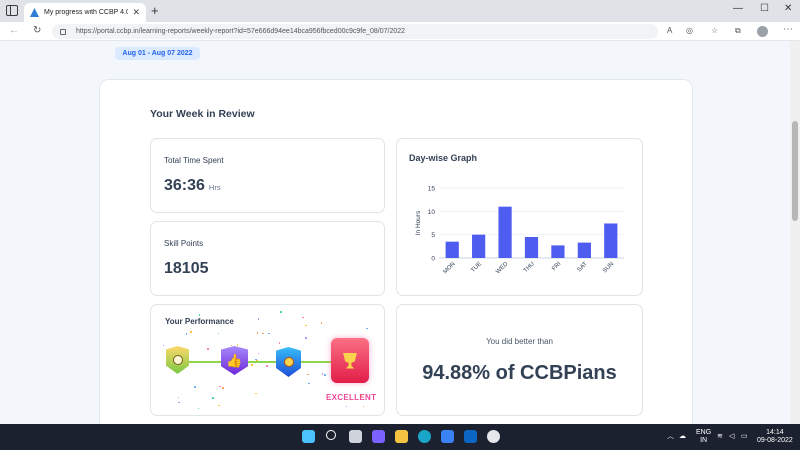  What do you see at coordinates (267, 360) in the screenshot?
I see `performance-box: Your Performance 👍 EXCELLENT` at bounding box center [267, 360].